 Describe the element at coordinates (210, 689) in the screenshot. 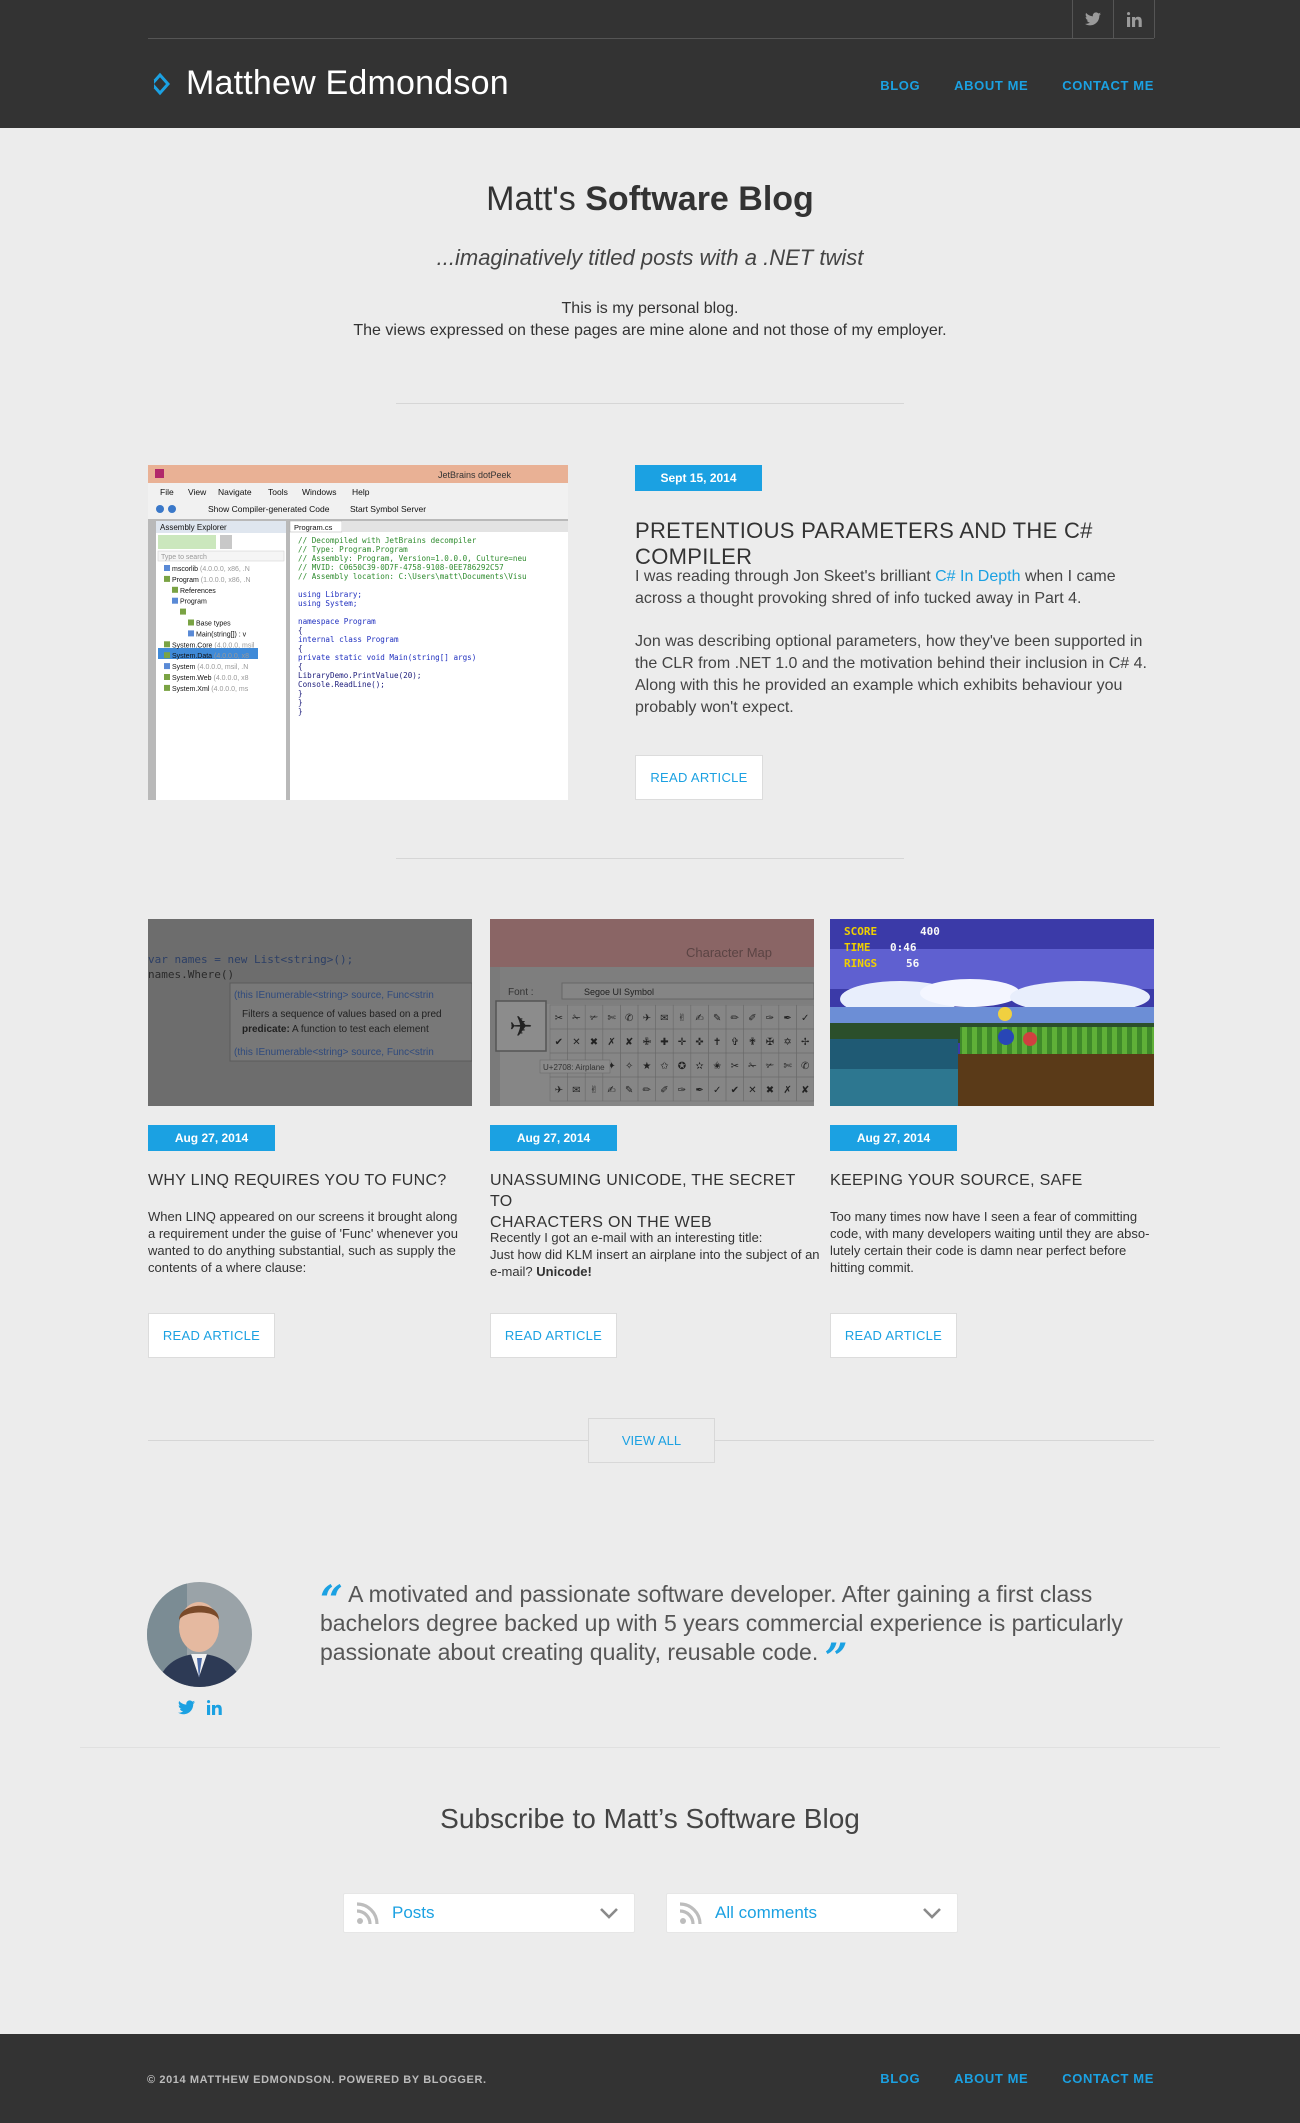

I see `dotpeek-tree-item: System.Xml (4.0.0.0, ms` at that location.